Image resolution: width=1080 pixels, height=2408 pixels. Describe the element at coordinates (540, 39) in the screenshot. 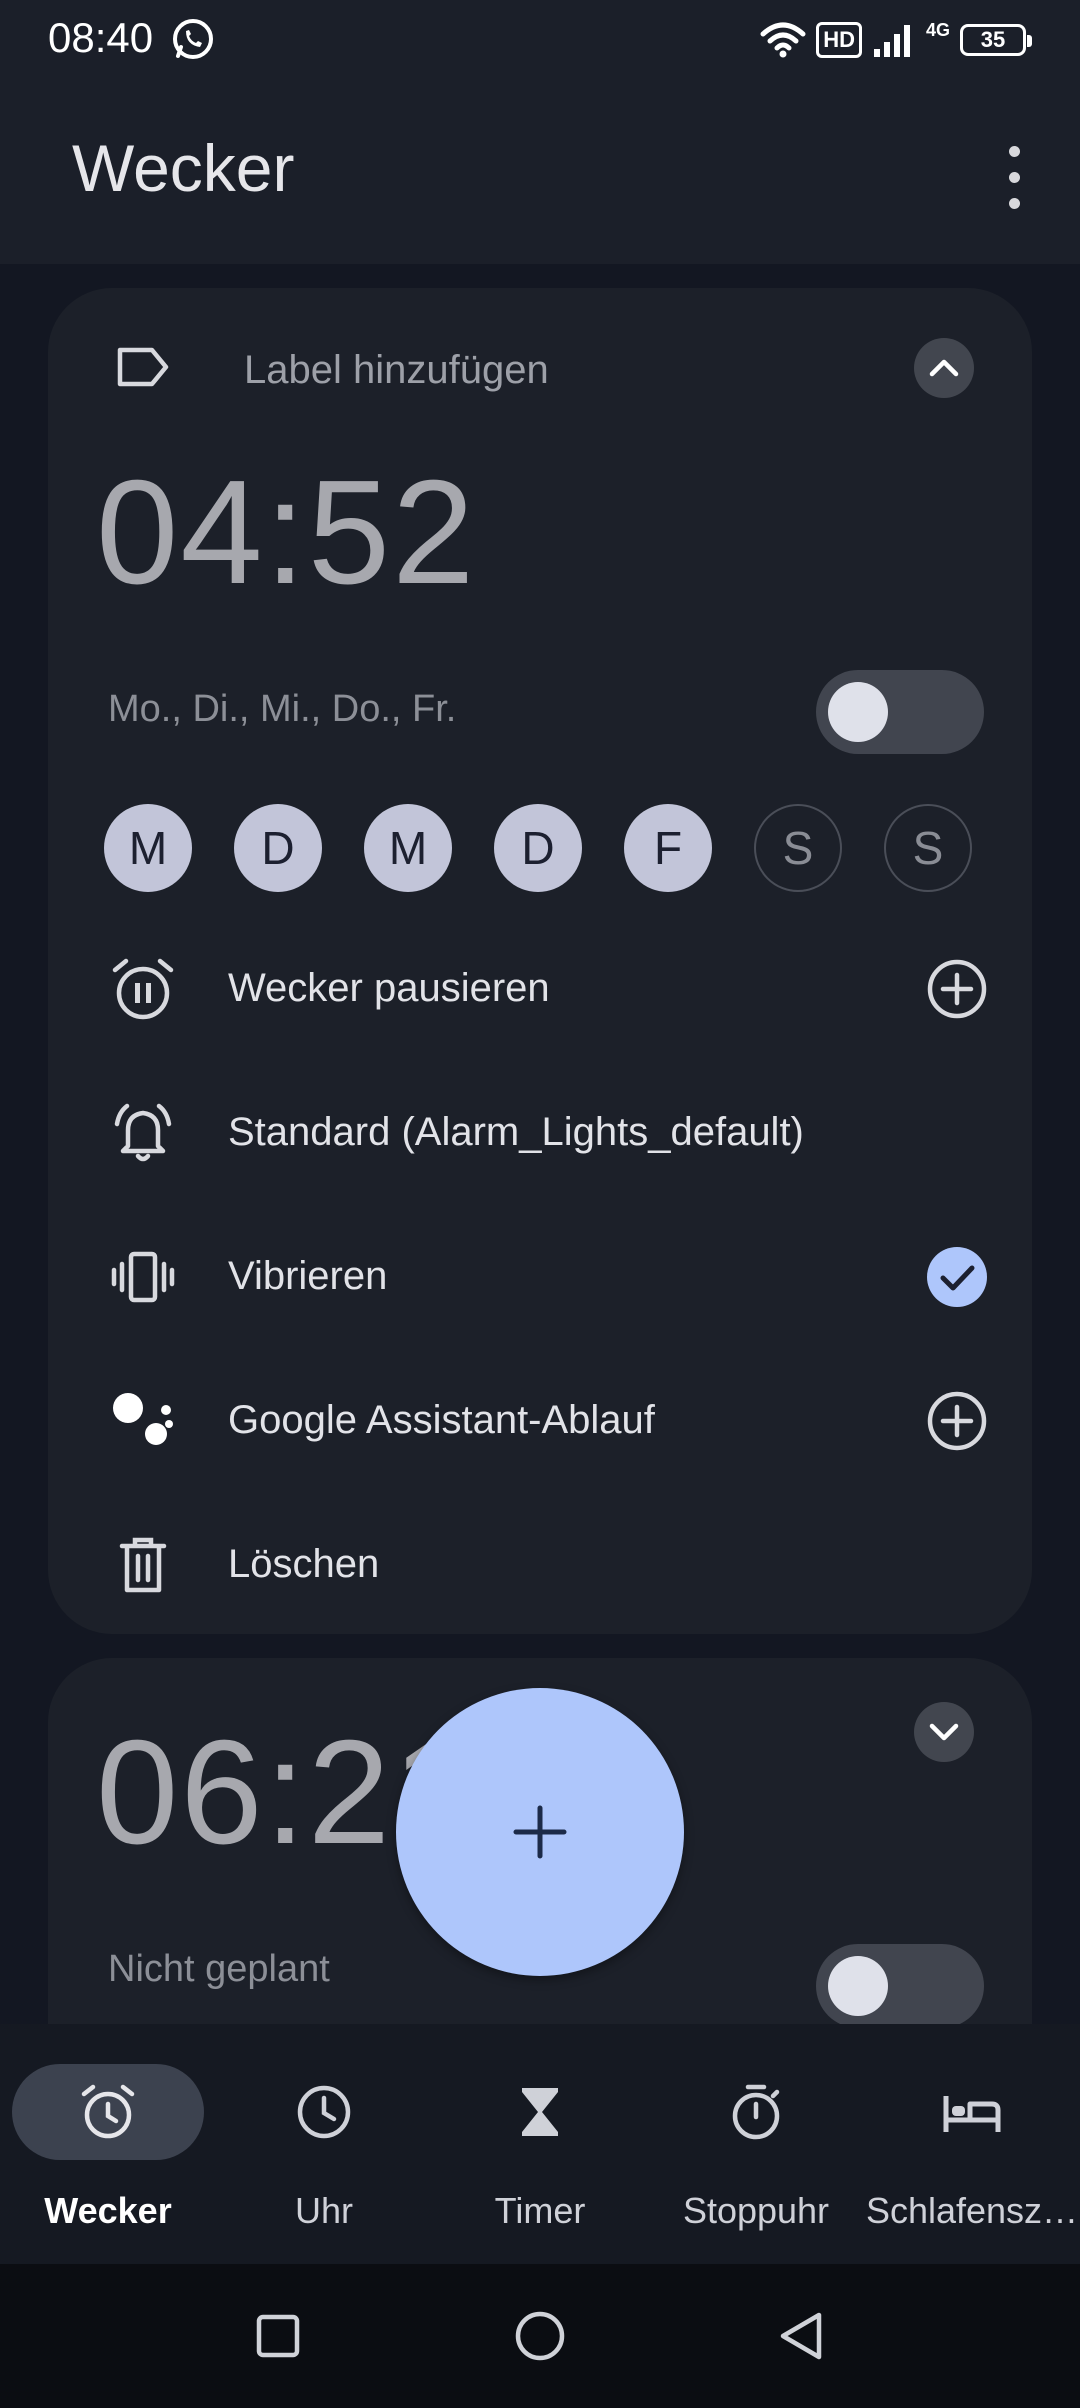

I see `status-bar: 08:40 HD 4G 35` at that location.